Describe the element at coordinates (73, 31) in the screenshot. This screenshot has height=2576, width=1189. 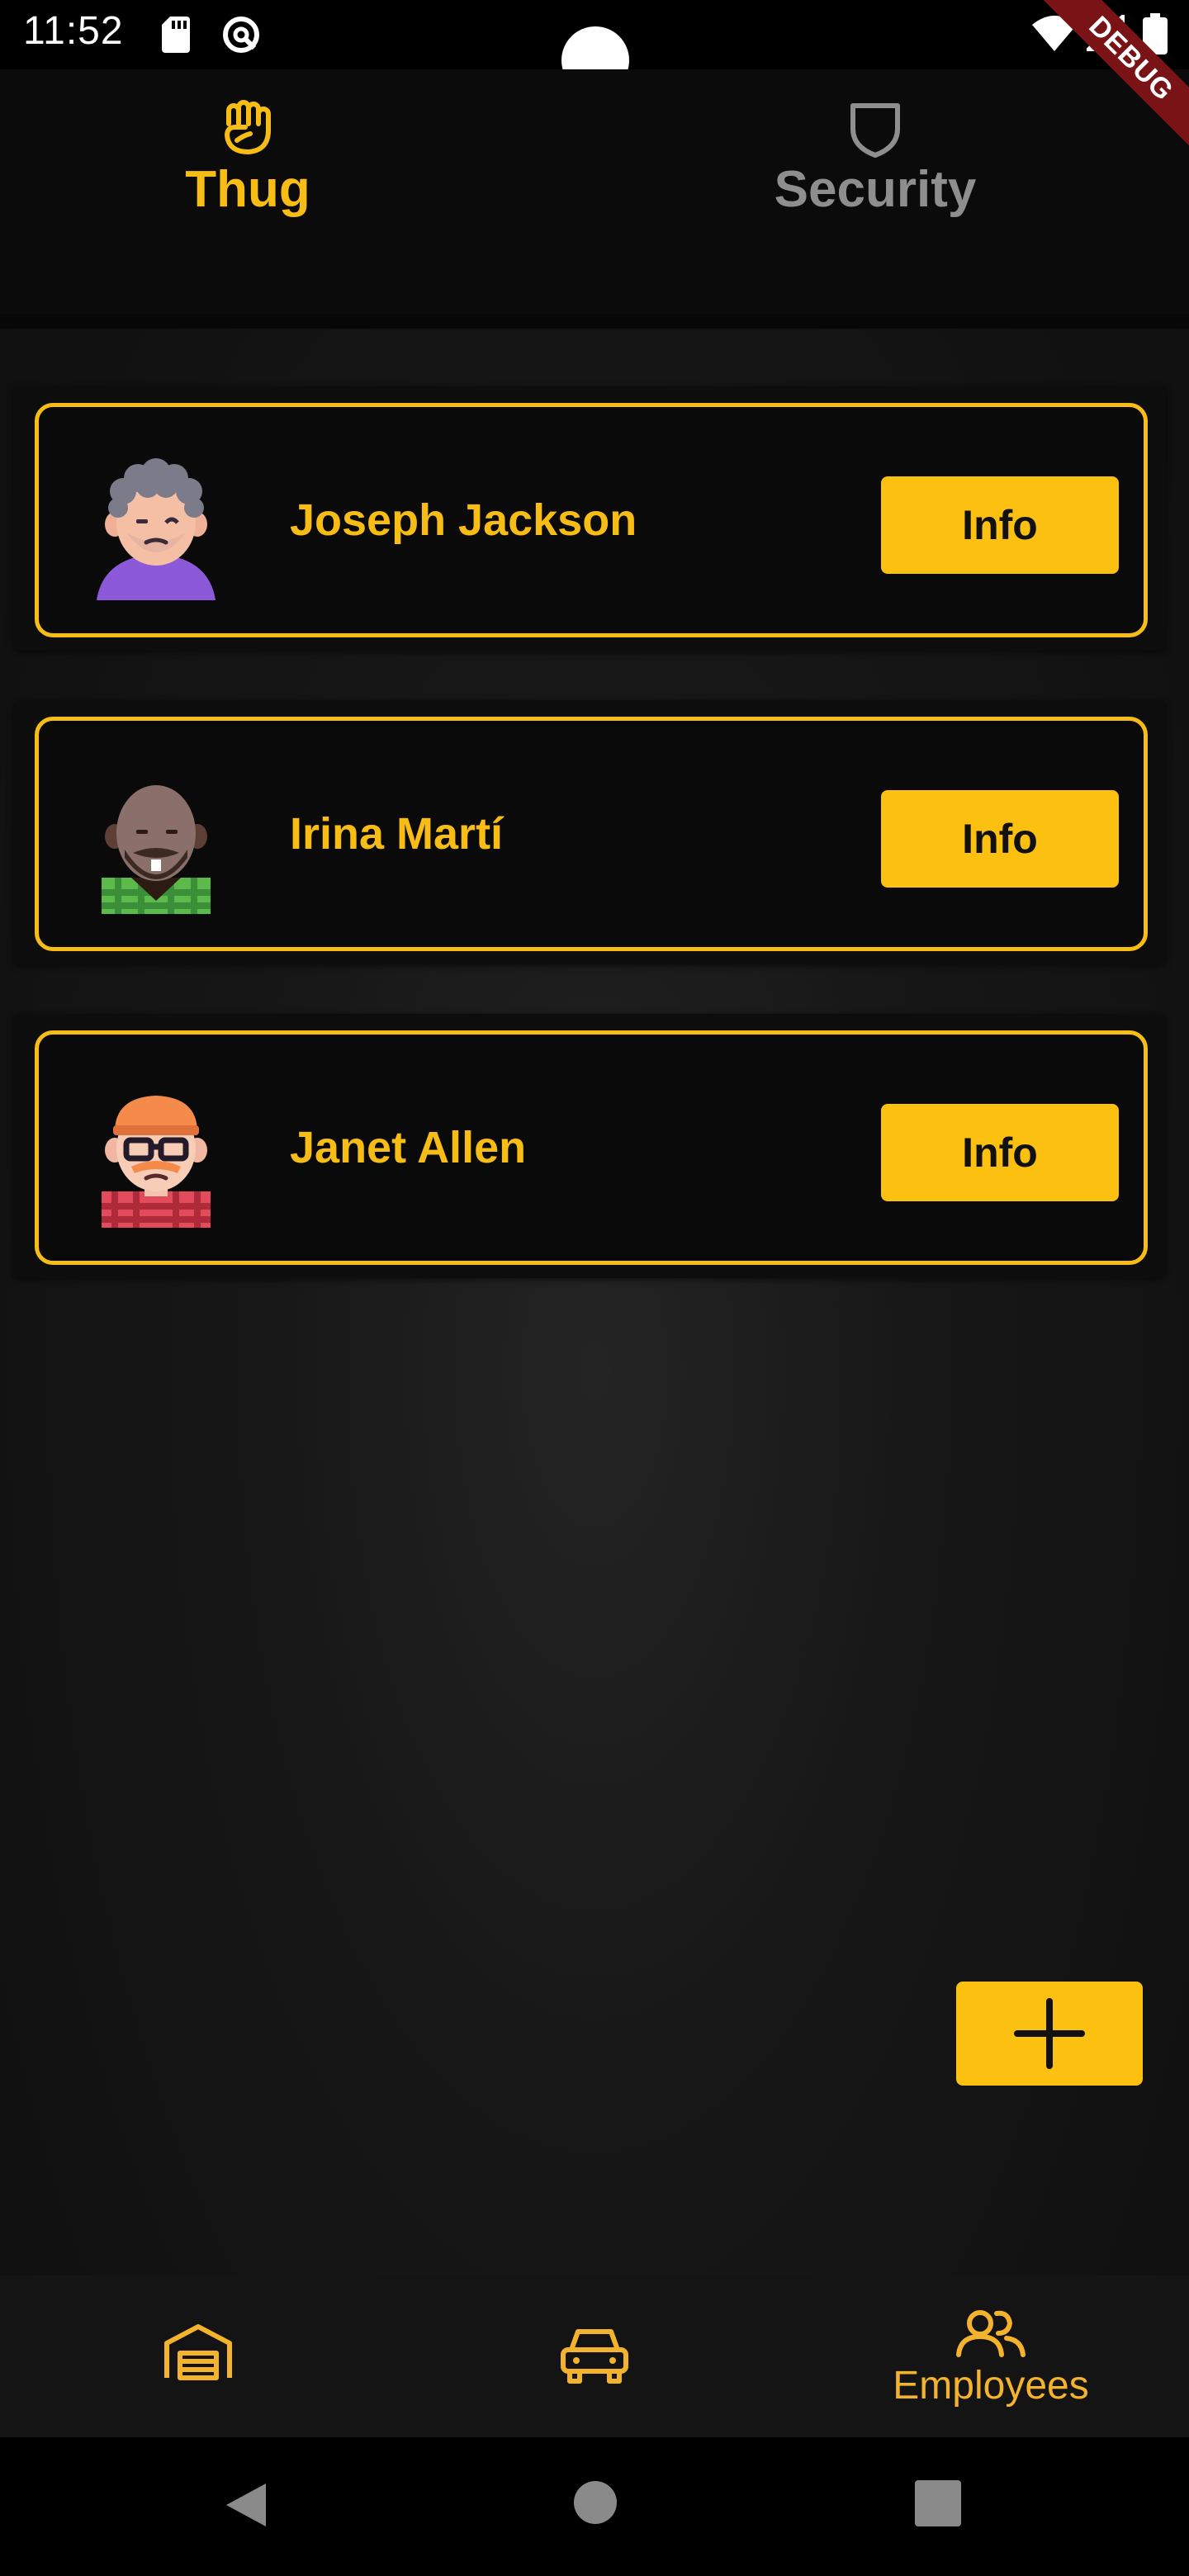
I see `status-time: 11:52` at that location.